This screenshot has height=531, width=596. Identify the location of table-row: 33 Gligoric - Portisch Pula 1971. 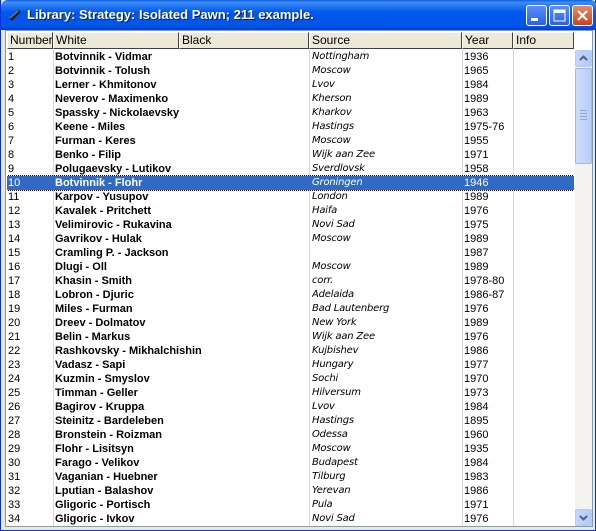
(290, 505).